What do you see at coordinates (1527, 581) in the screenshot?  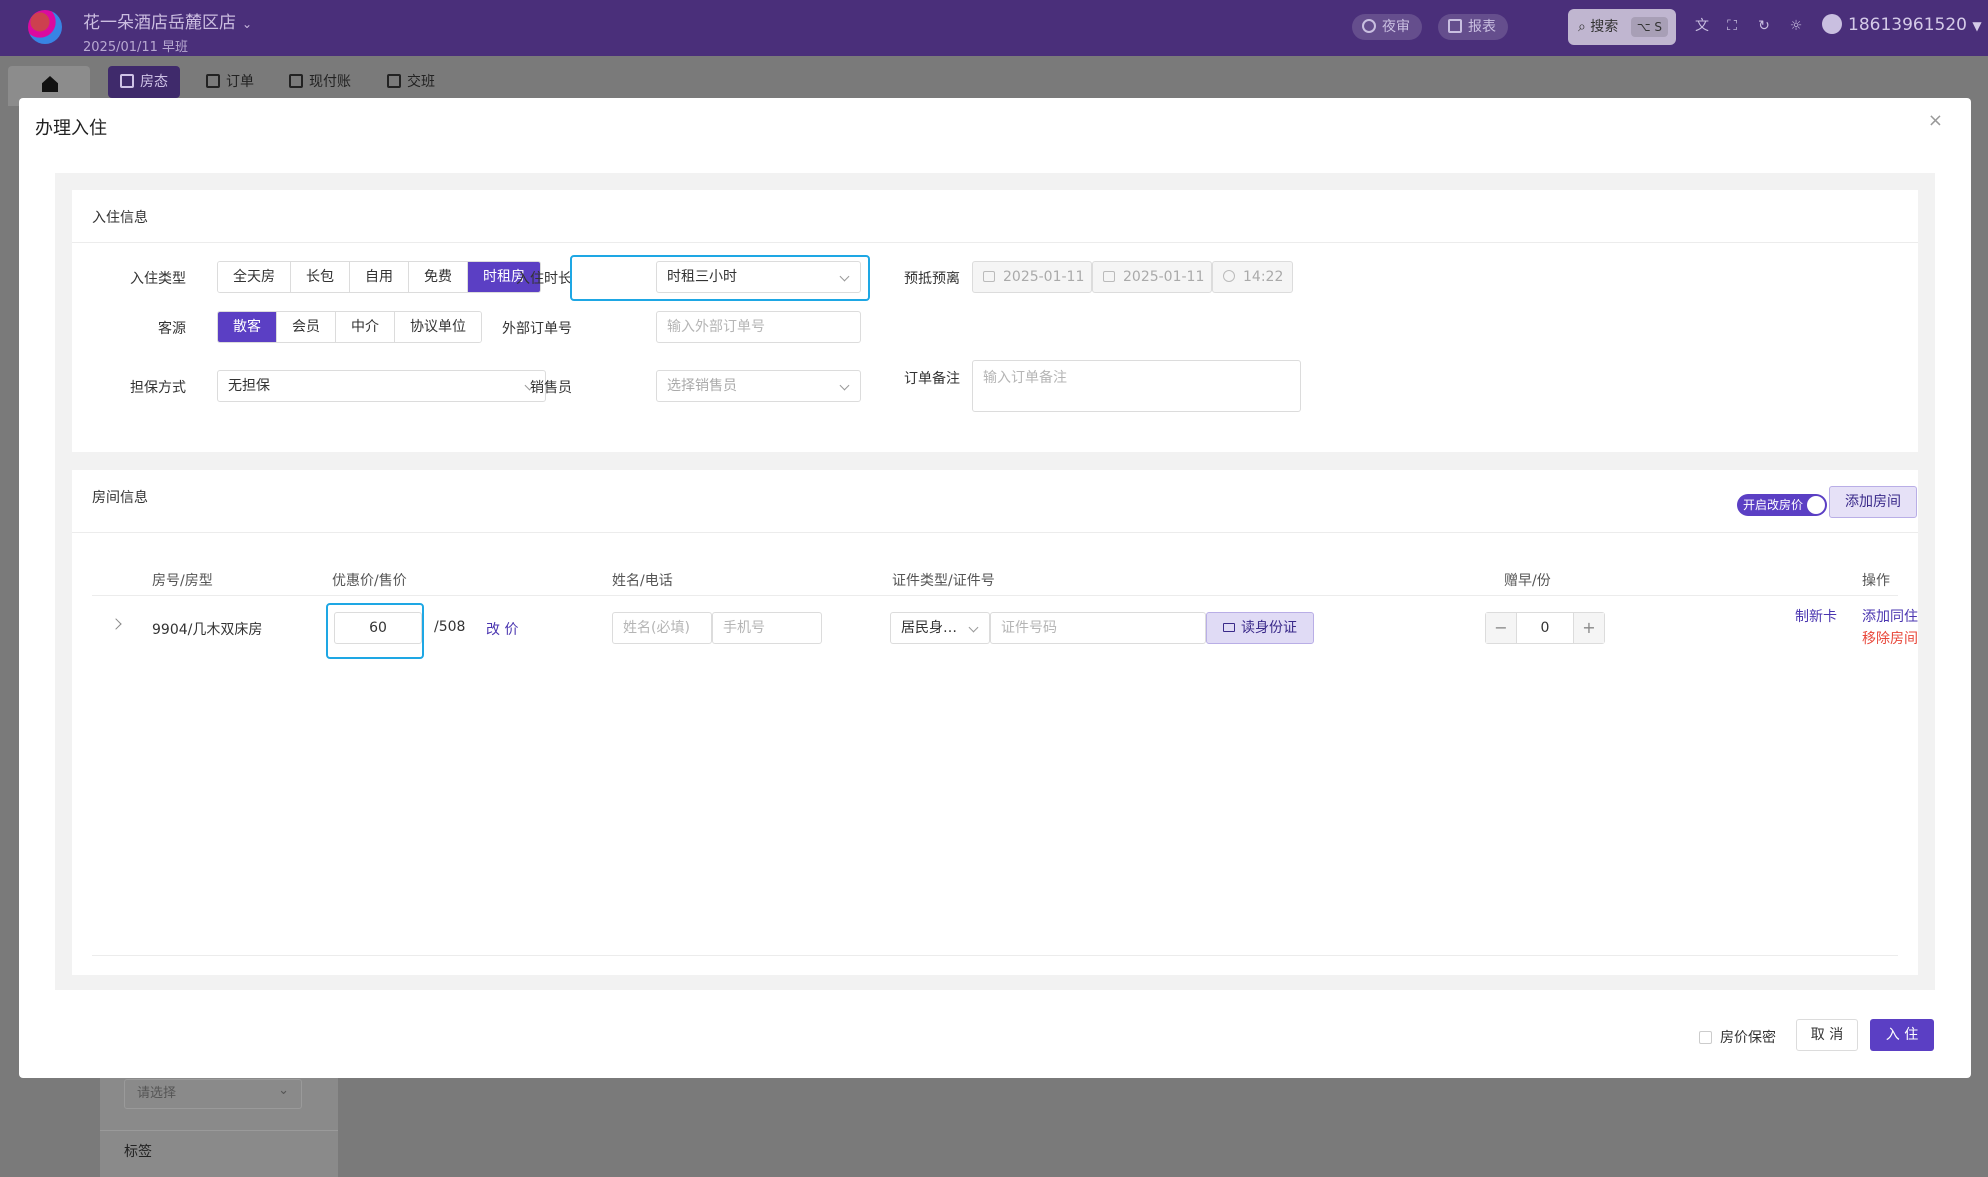 I see `col-breakfast: 赠早/份` at bounding box center [1527, 581].